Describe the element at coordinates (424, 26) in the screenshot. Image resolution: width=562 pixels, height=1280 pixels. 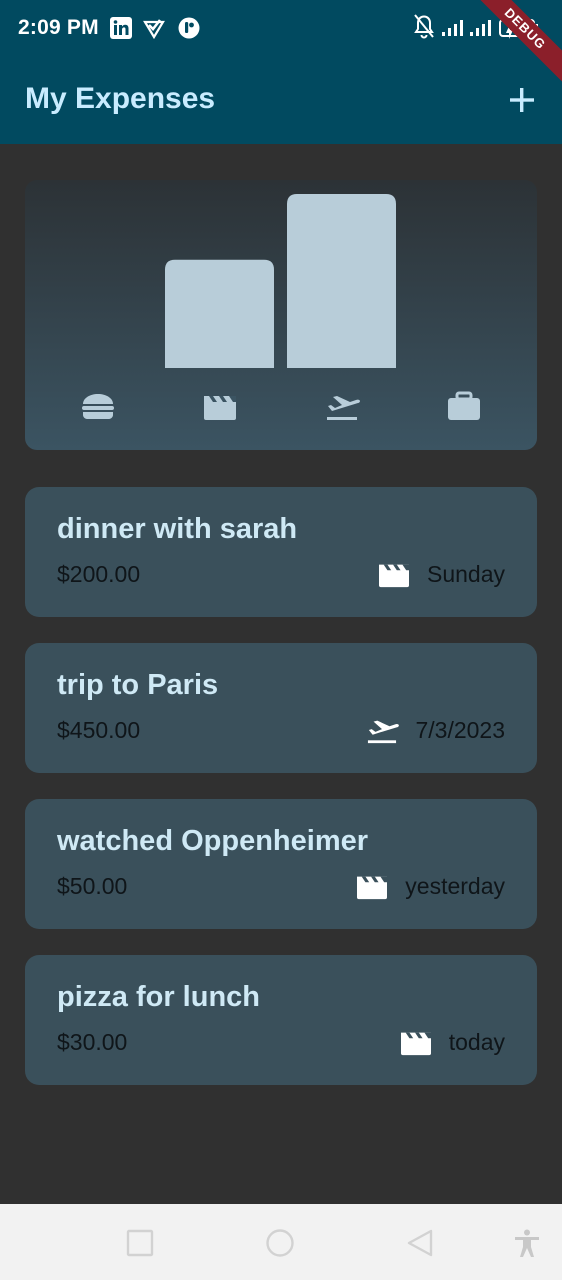
I see `bell-off-icon` at that location.